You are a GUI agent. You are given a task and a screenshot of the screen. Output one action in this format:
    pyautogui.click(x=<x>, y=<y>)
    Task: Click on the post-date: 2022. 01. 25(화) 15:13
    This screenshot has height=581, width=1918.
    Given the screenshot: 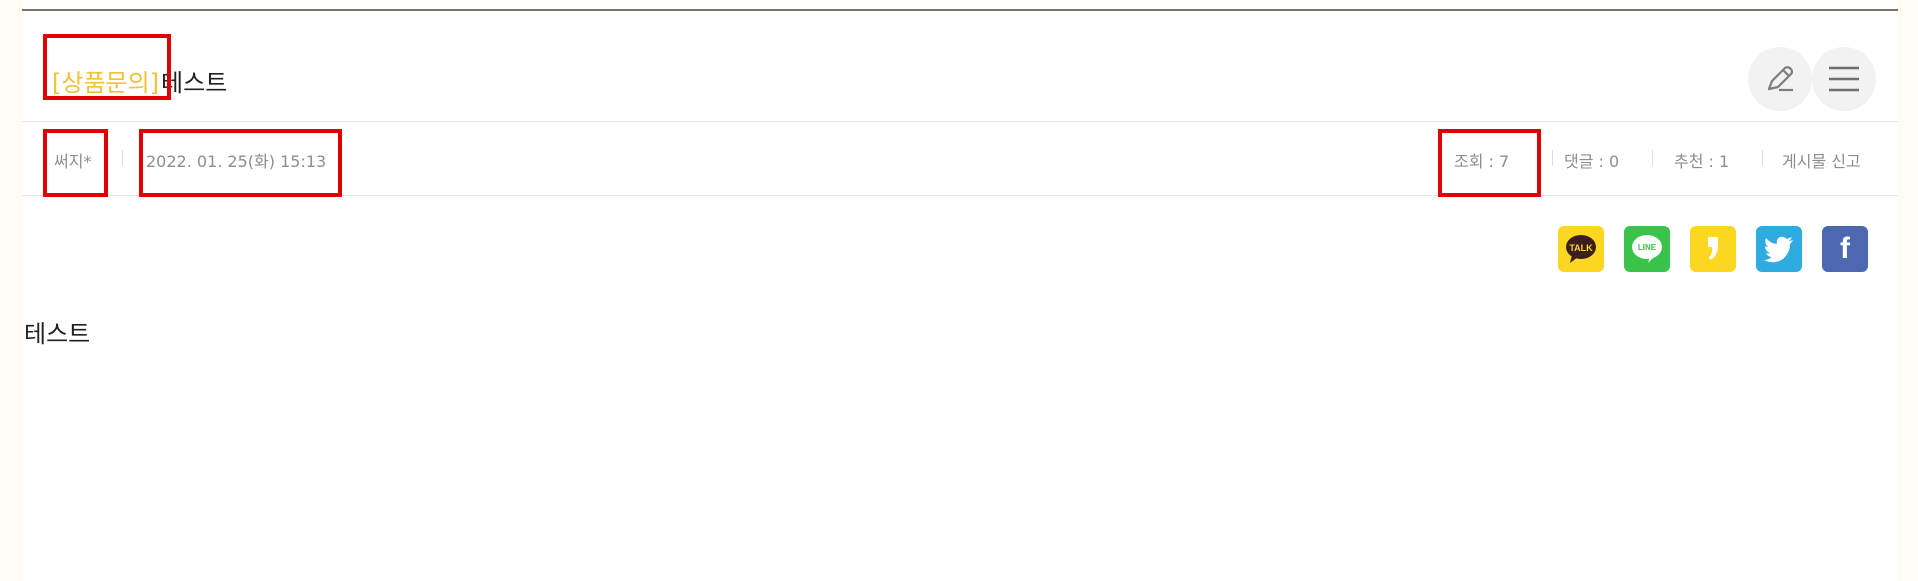 What is the action you would take?
    pyautogui.click(x=236, y=161)
    